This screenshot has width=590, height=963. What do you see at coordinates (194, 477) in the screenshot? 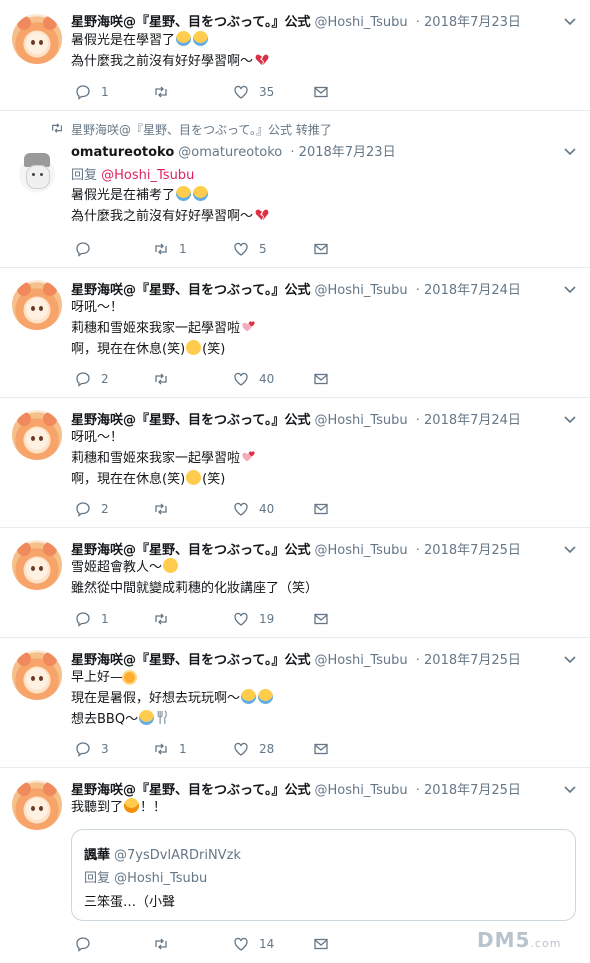
I see `squinting-tongue-face-icon` at bounding box center [194, 477].